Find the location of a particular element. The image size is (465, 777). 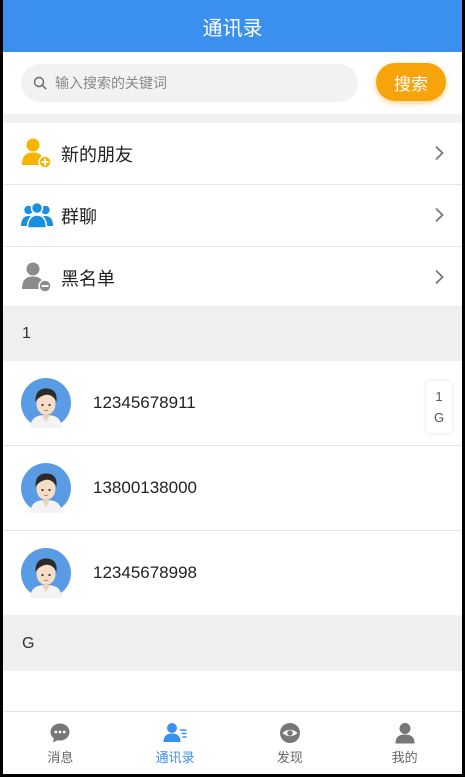

contact-row: 12345678998 is located at coordinates (232, 573).